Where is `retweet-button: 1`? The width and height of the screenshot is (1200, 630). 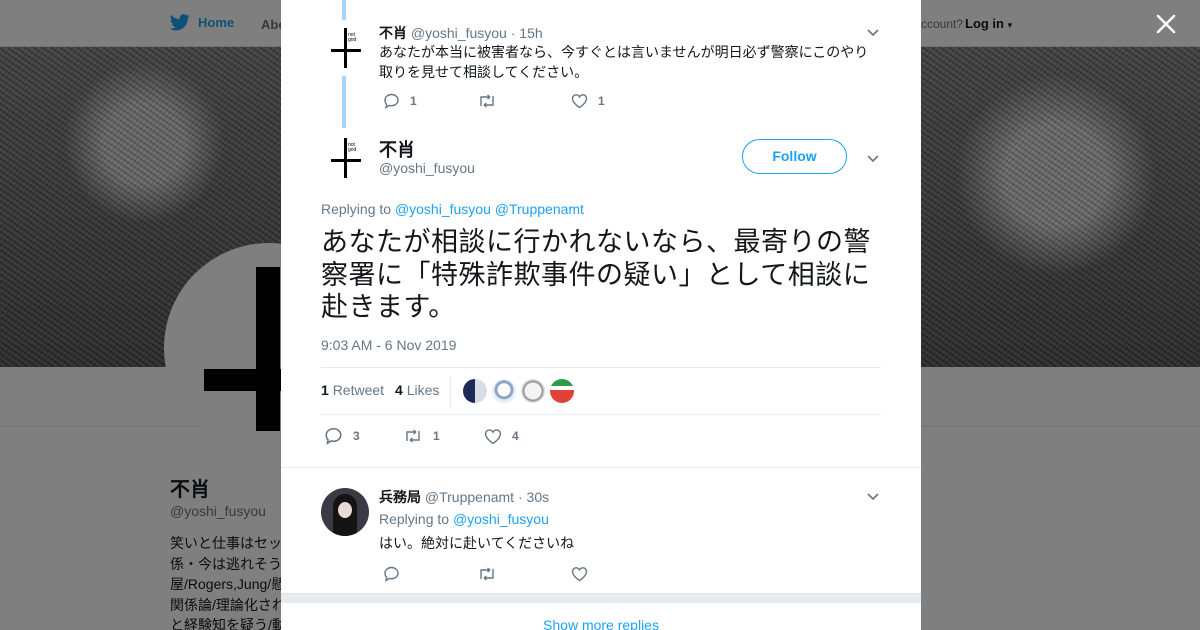 retweet-button: 1 is located at coordinates (436, 436).